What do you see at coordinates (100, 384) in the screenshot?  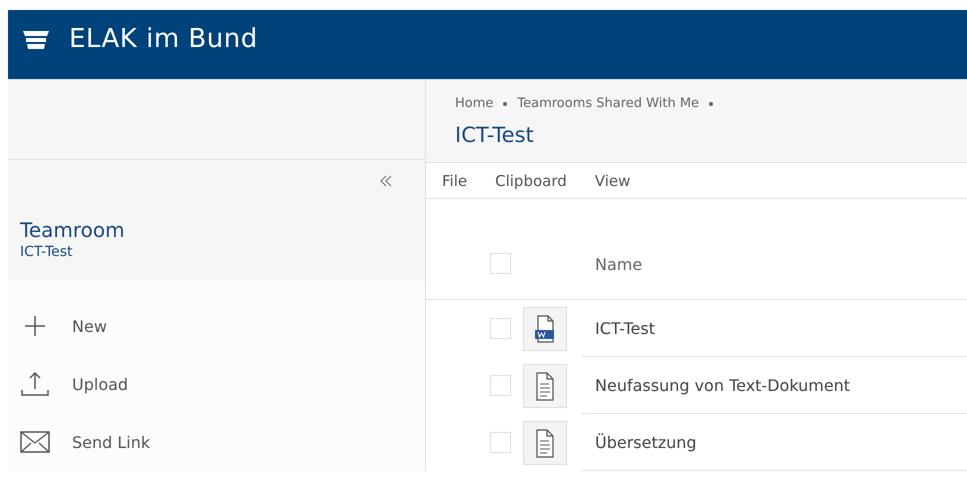 I see `action-link: Upload` at bounding box center [100, 384].